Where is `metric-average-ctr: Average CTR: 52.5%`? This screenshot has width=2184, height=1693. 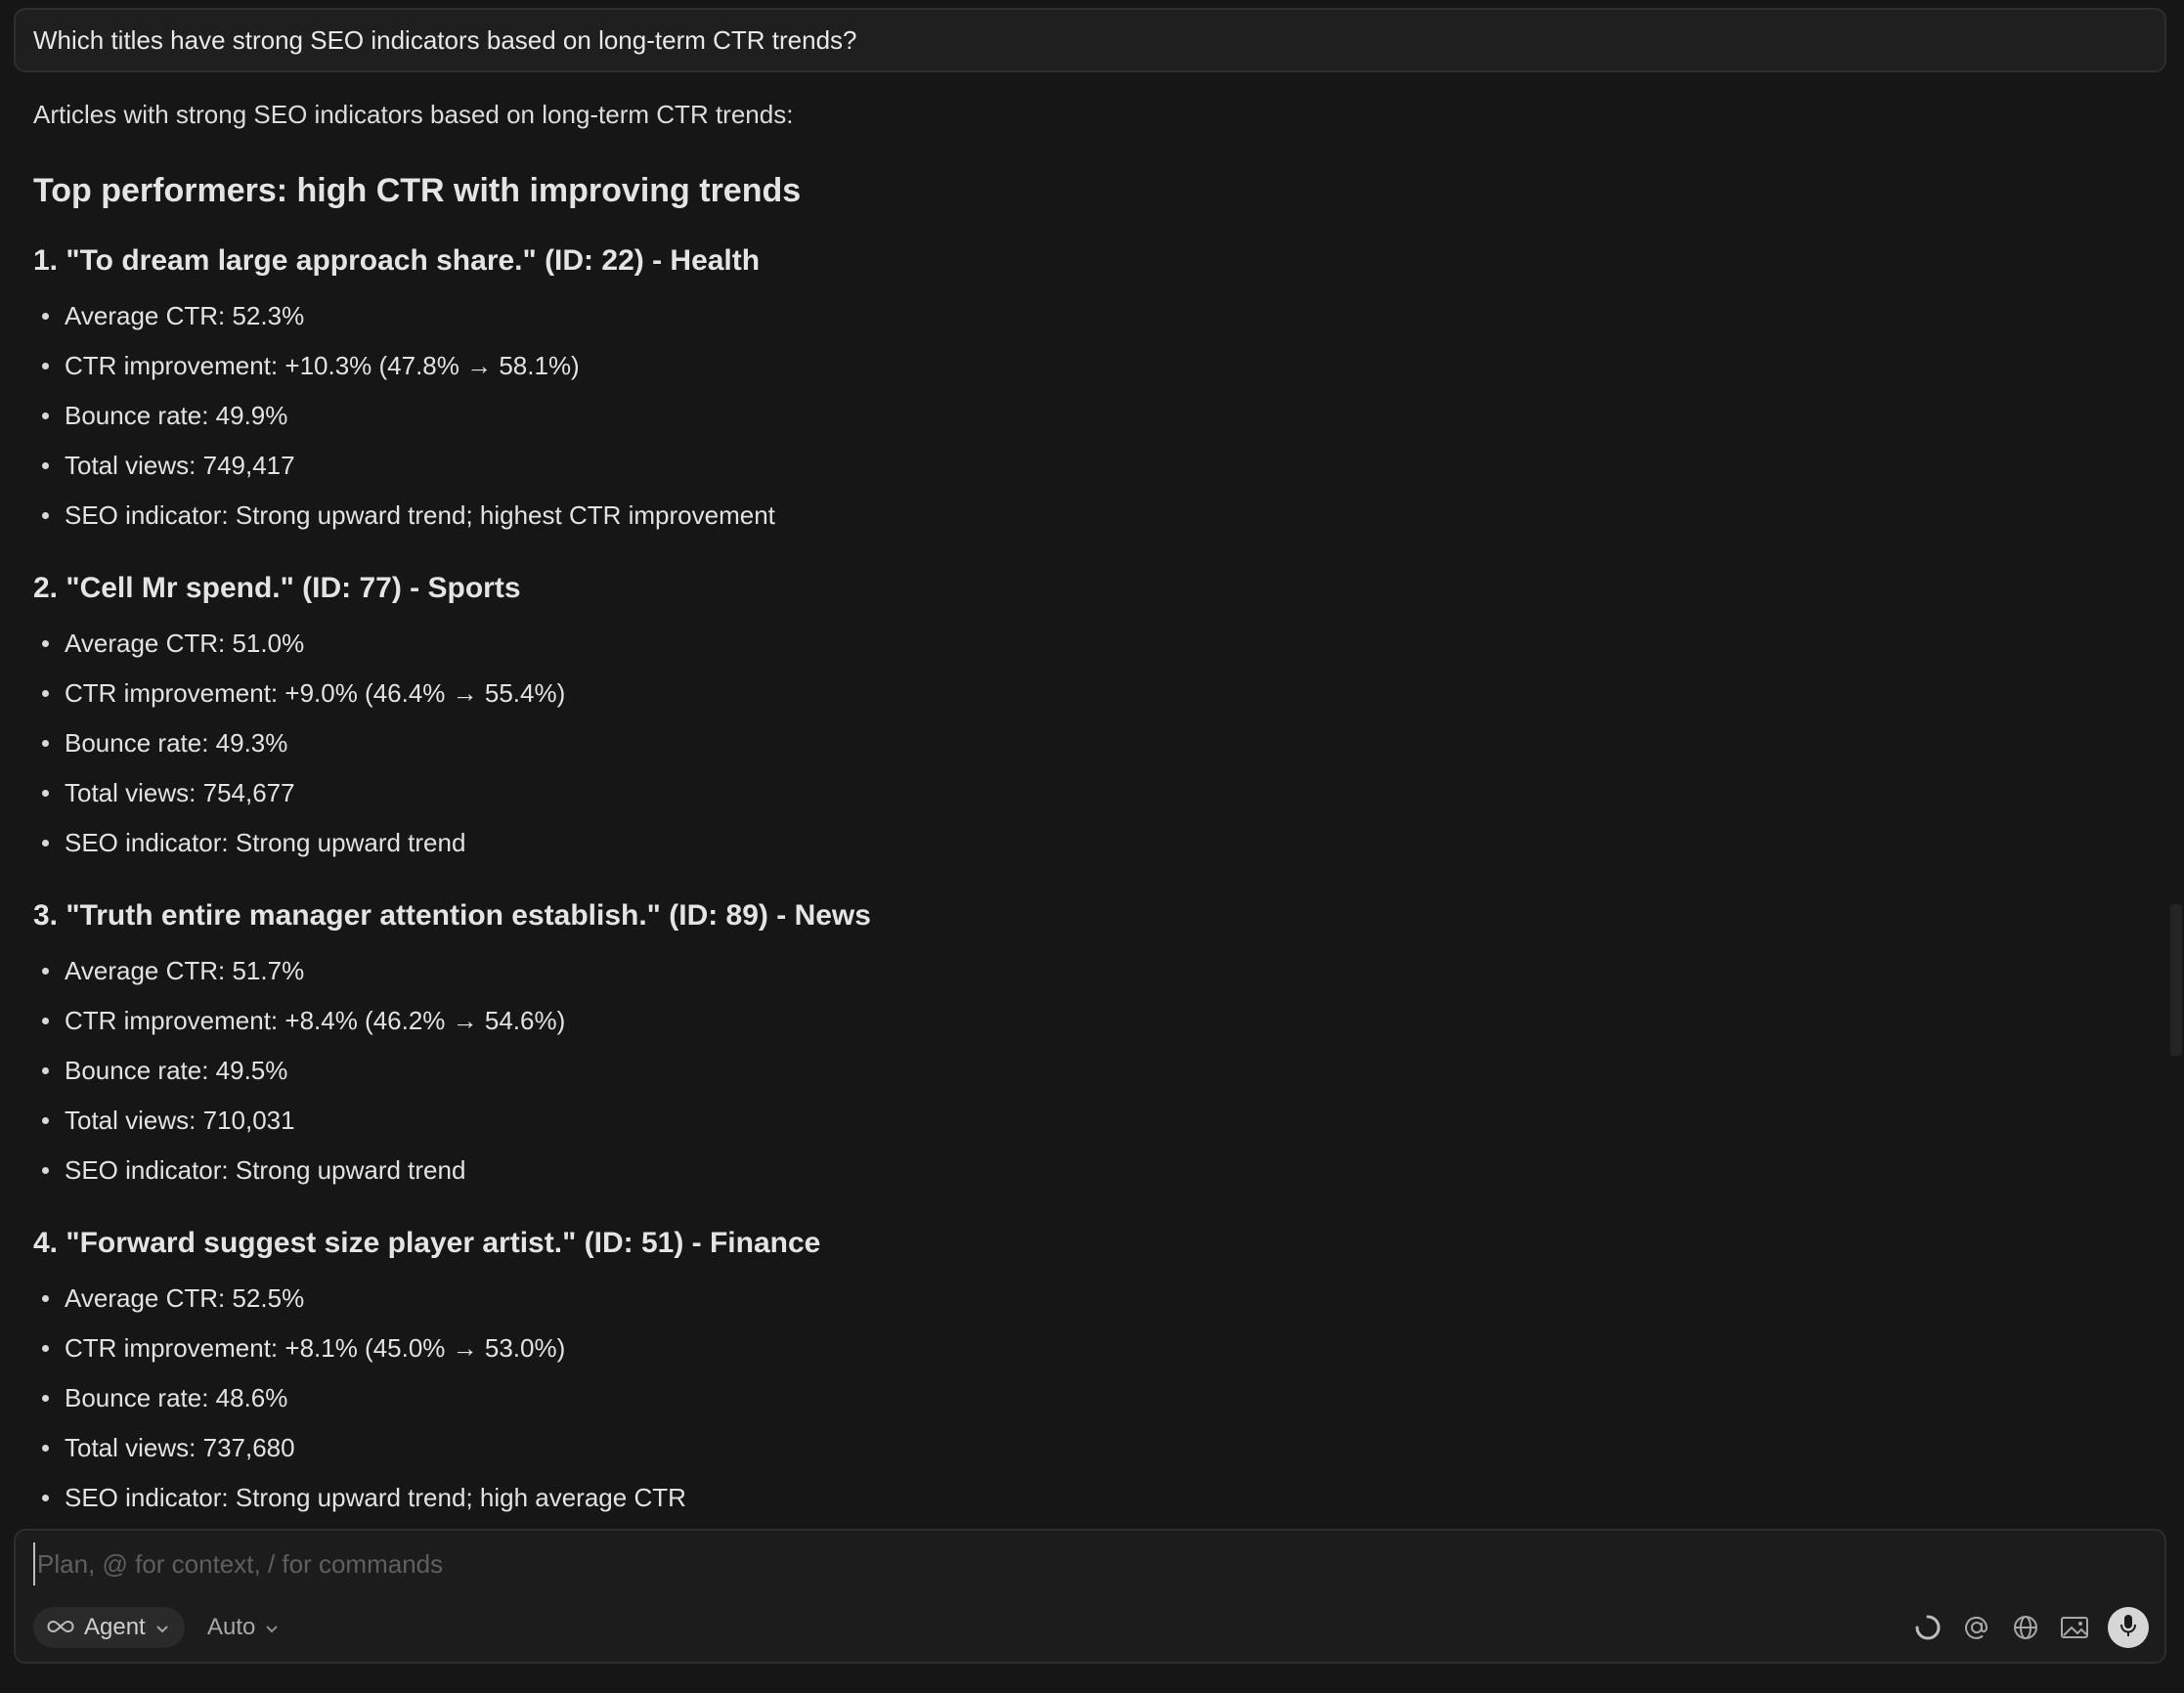 metric-average-ctr: Average CTR: 52.5% is located at coordinates (1089, 1299).